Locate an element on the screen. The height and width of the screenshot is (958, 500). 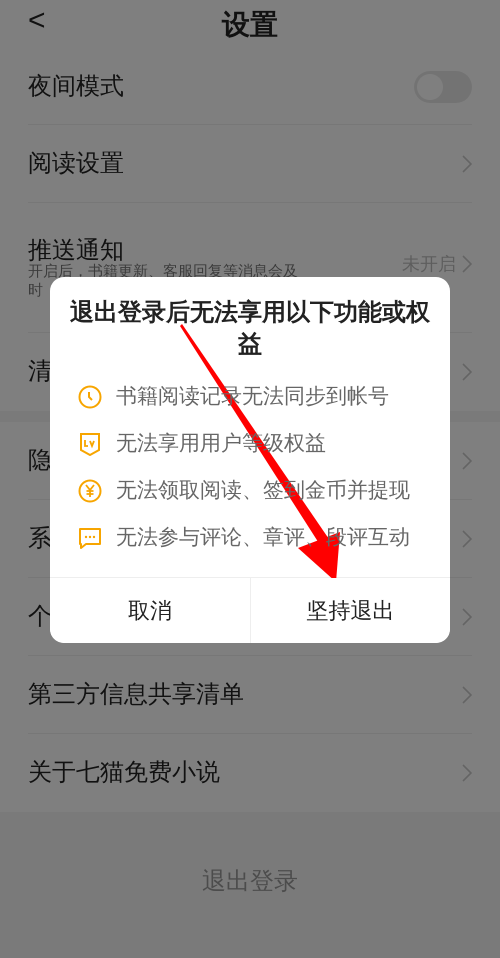
dialog-title: 退出登录后无法享用以下功能或权益 is located at coordinates (250, 329).